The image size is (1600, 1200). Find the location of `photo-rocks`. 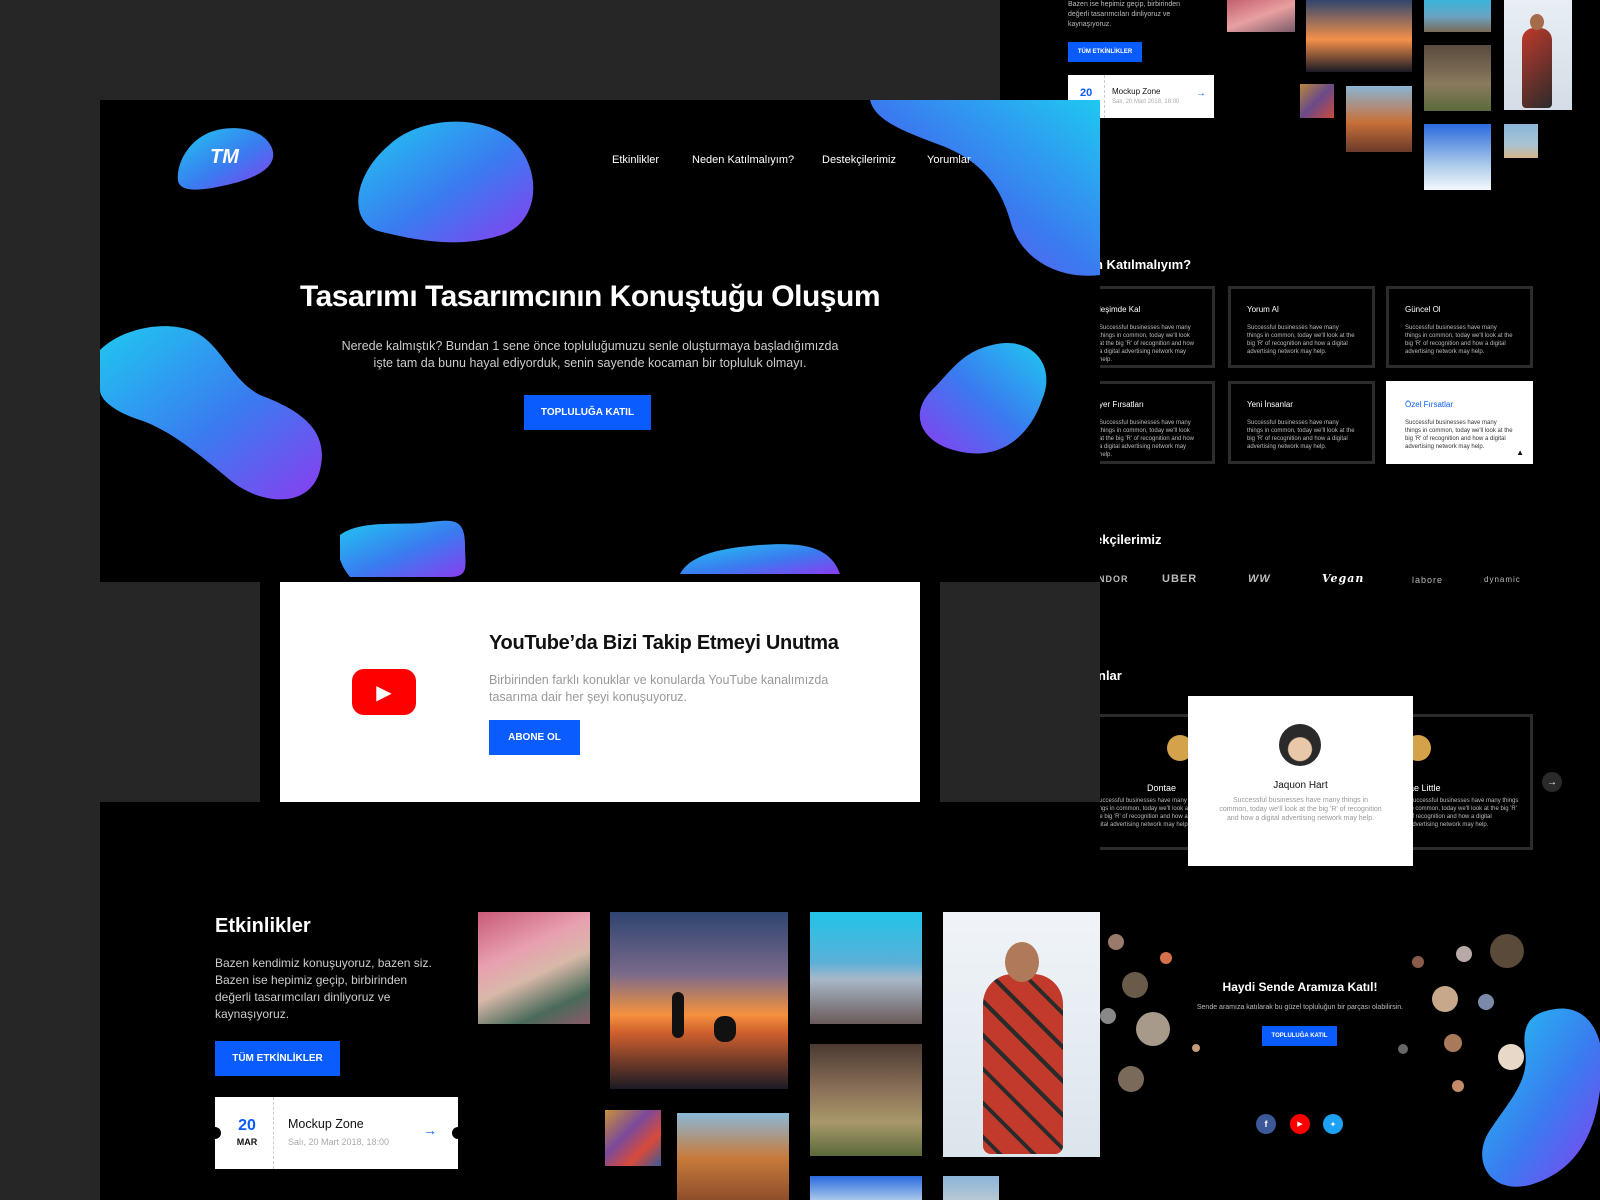

photo-rocks is located at coordinates (733, 1156).